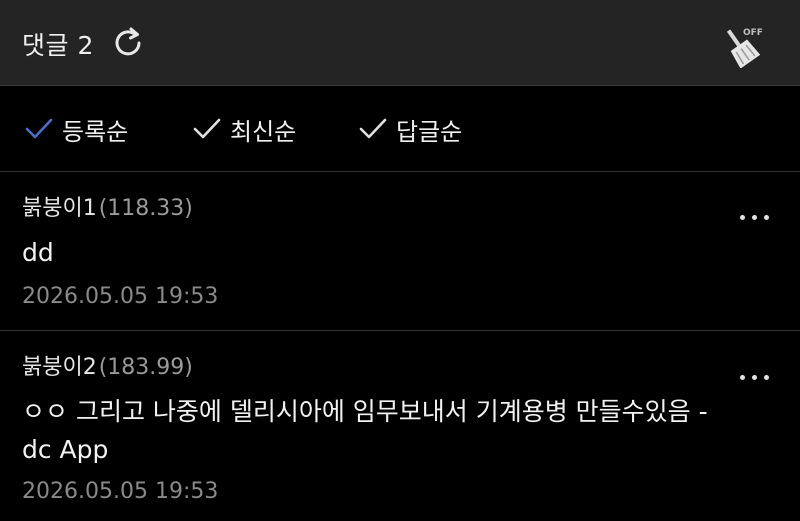 This screenshot has width=800, height=521. Describe the element at coordinates (365, 411) in the screenshot. I see `comment-text-line: ㅇㅇ 그리고 나중에 델리시아에 임무보내서 기계용병 만들수있음 -` at that location.